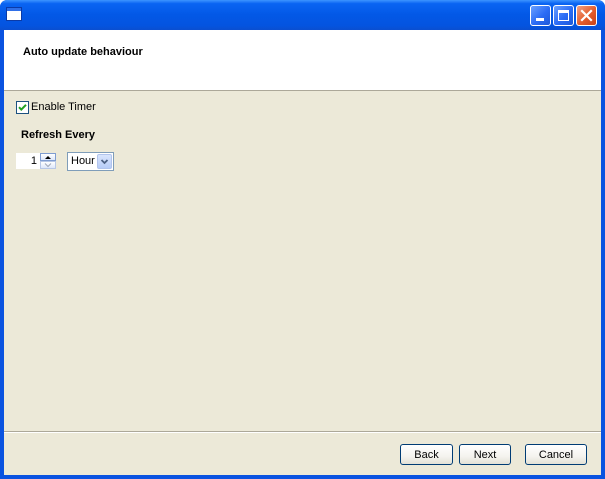  Describe the element at coordinates (302, 15) in the screenshot. I see `title-bar` at that location.